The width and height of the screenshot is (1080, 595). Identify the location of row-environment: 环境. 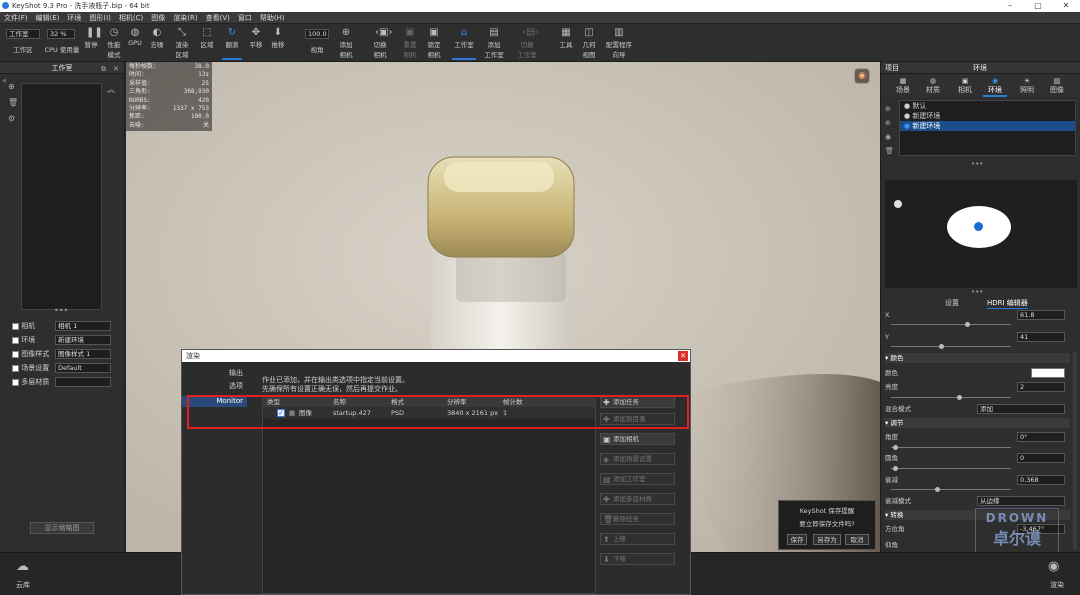
(23, 340).